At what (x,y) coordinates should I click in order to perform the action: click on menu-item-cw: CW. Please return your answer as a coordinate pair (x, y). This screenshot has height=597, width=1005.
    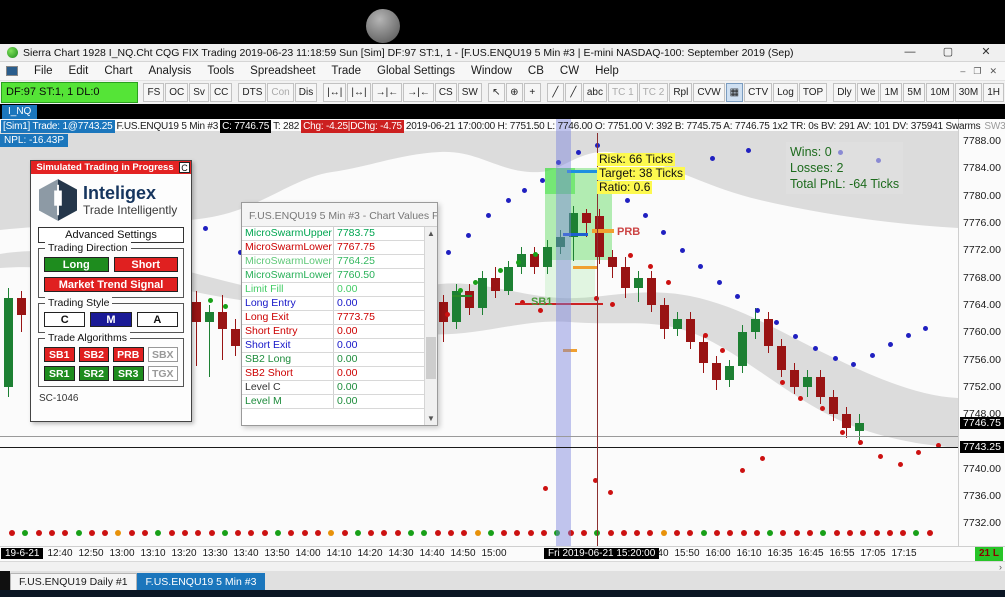
    Looking at the image, I should click on (569, 71).